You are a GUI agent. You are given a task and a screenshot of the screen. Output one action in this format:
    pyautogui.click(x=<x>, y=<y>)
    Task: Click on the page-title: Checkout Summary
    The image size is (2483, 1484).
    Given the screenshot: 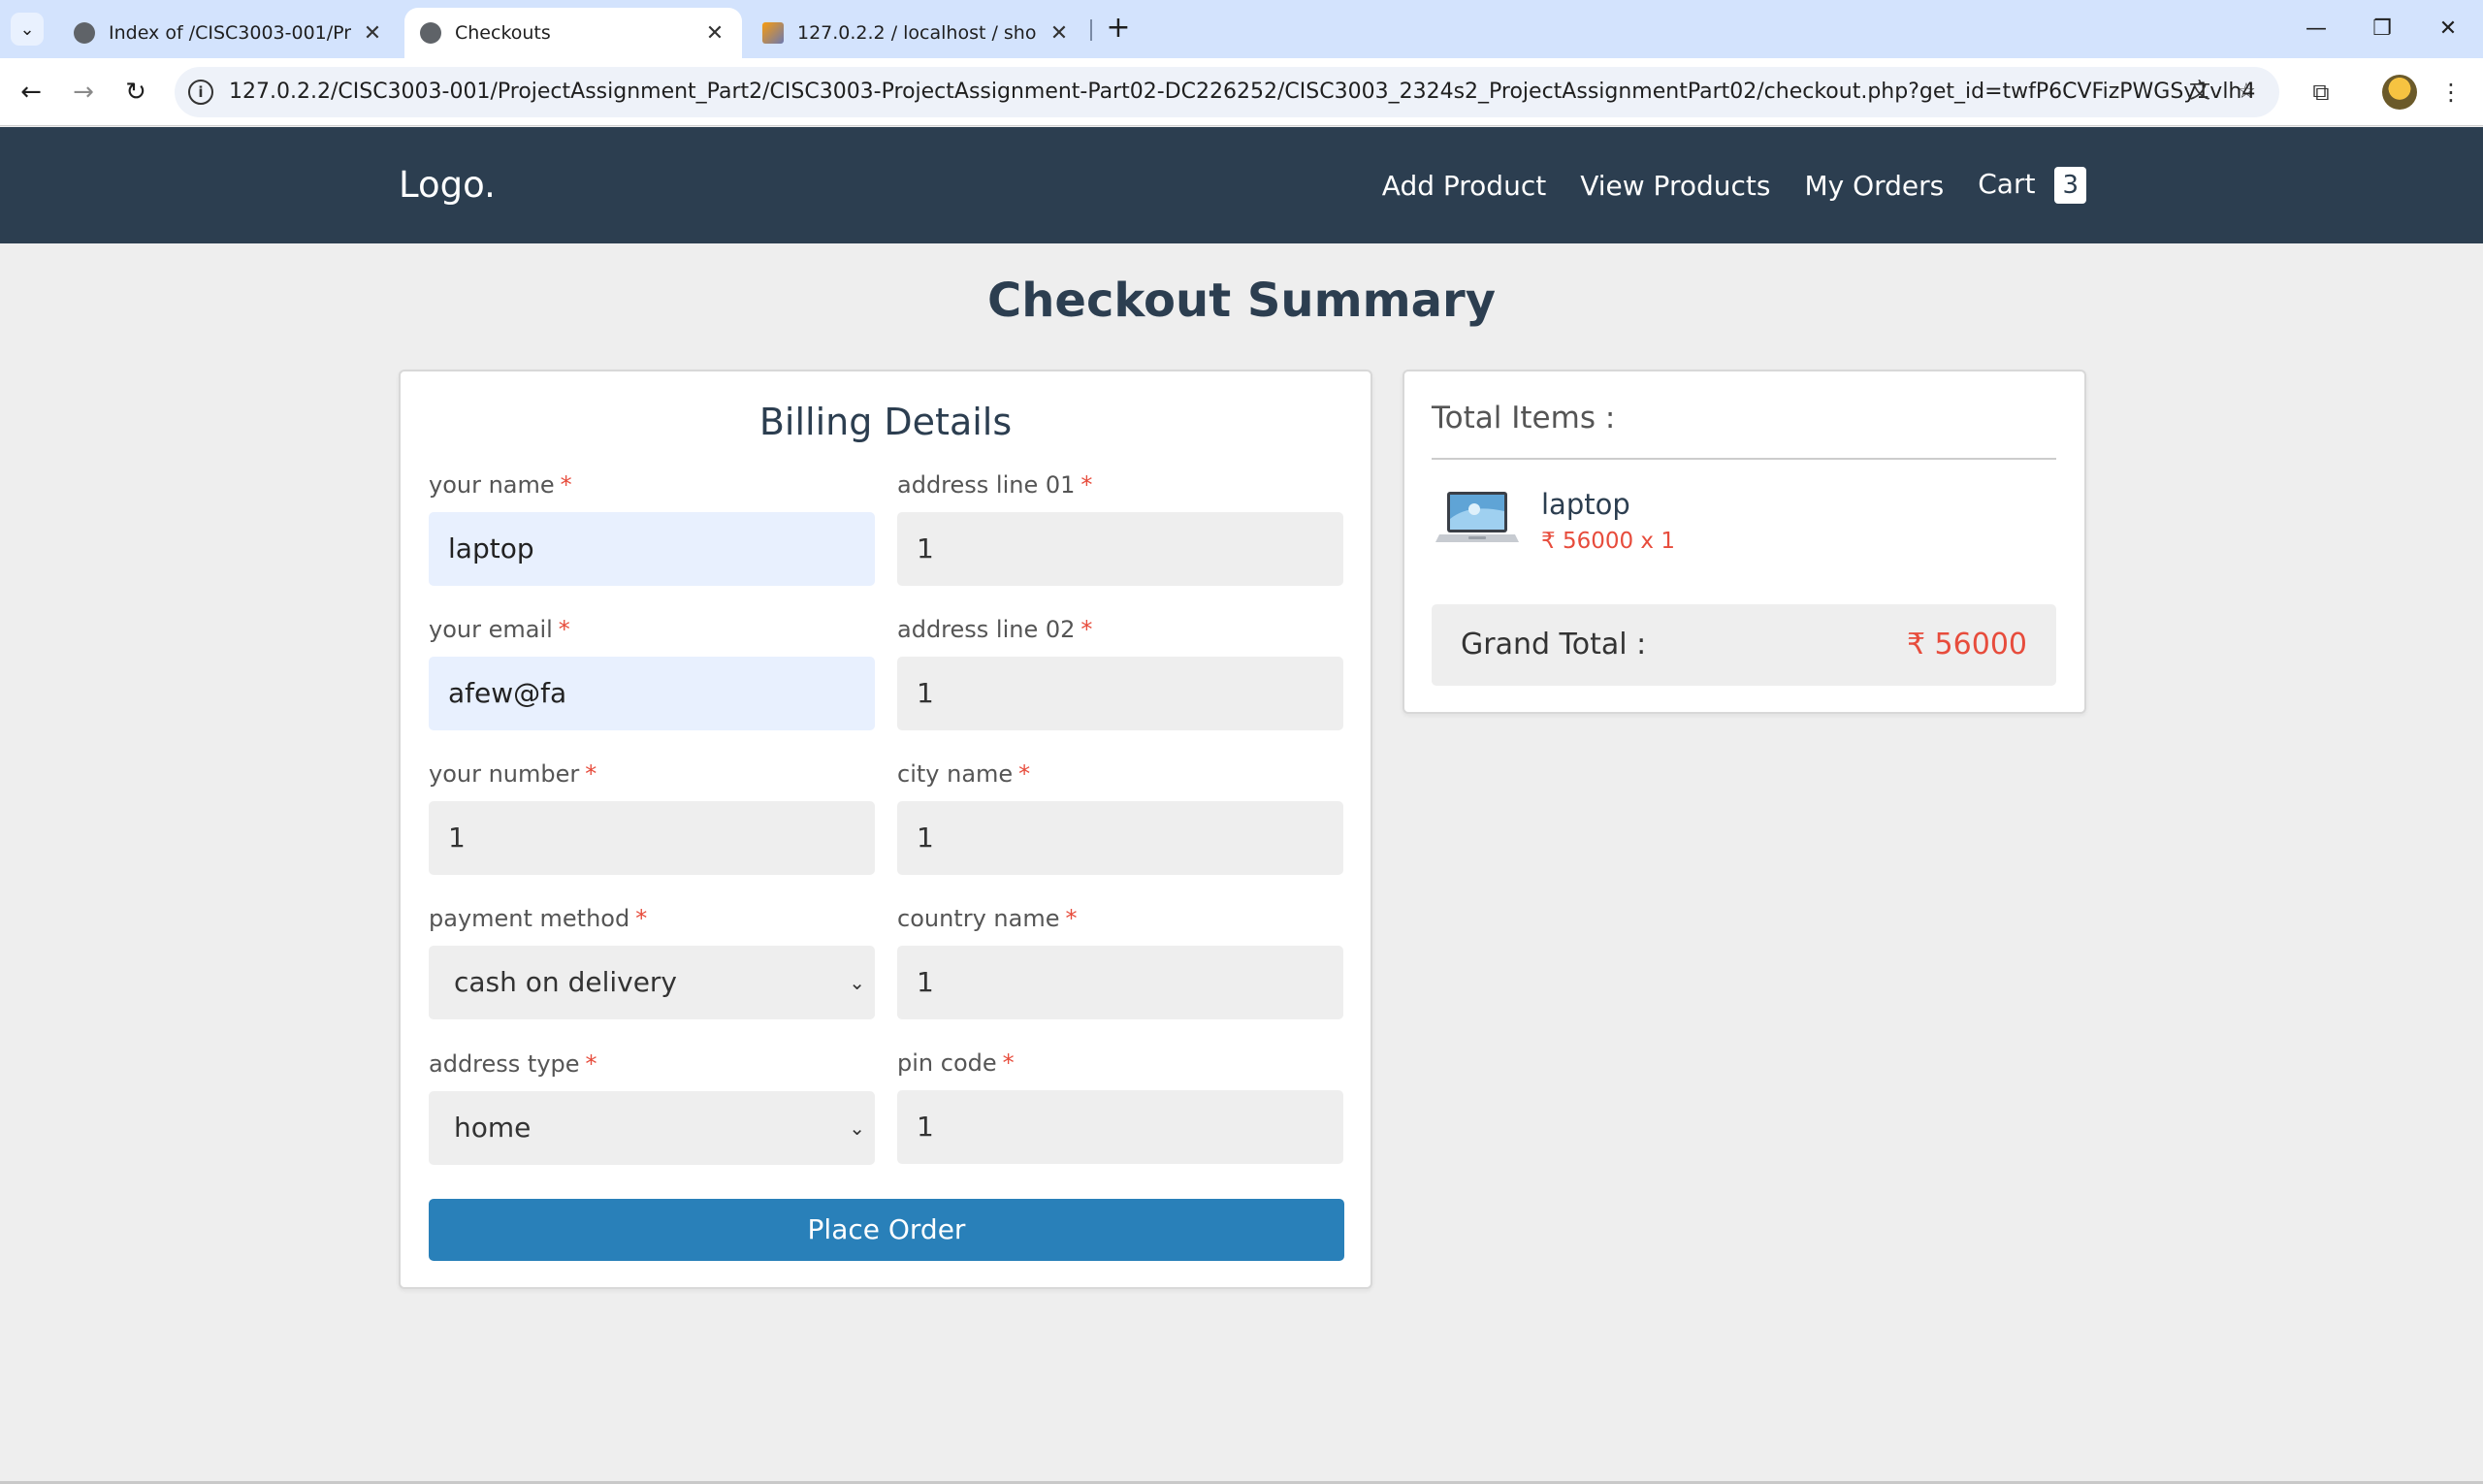 What is the action you would take?
    pyautogui.click(x=1242, y=301)
    